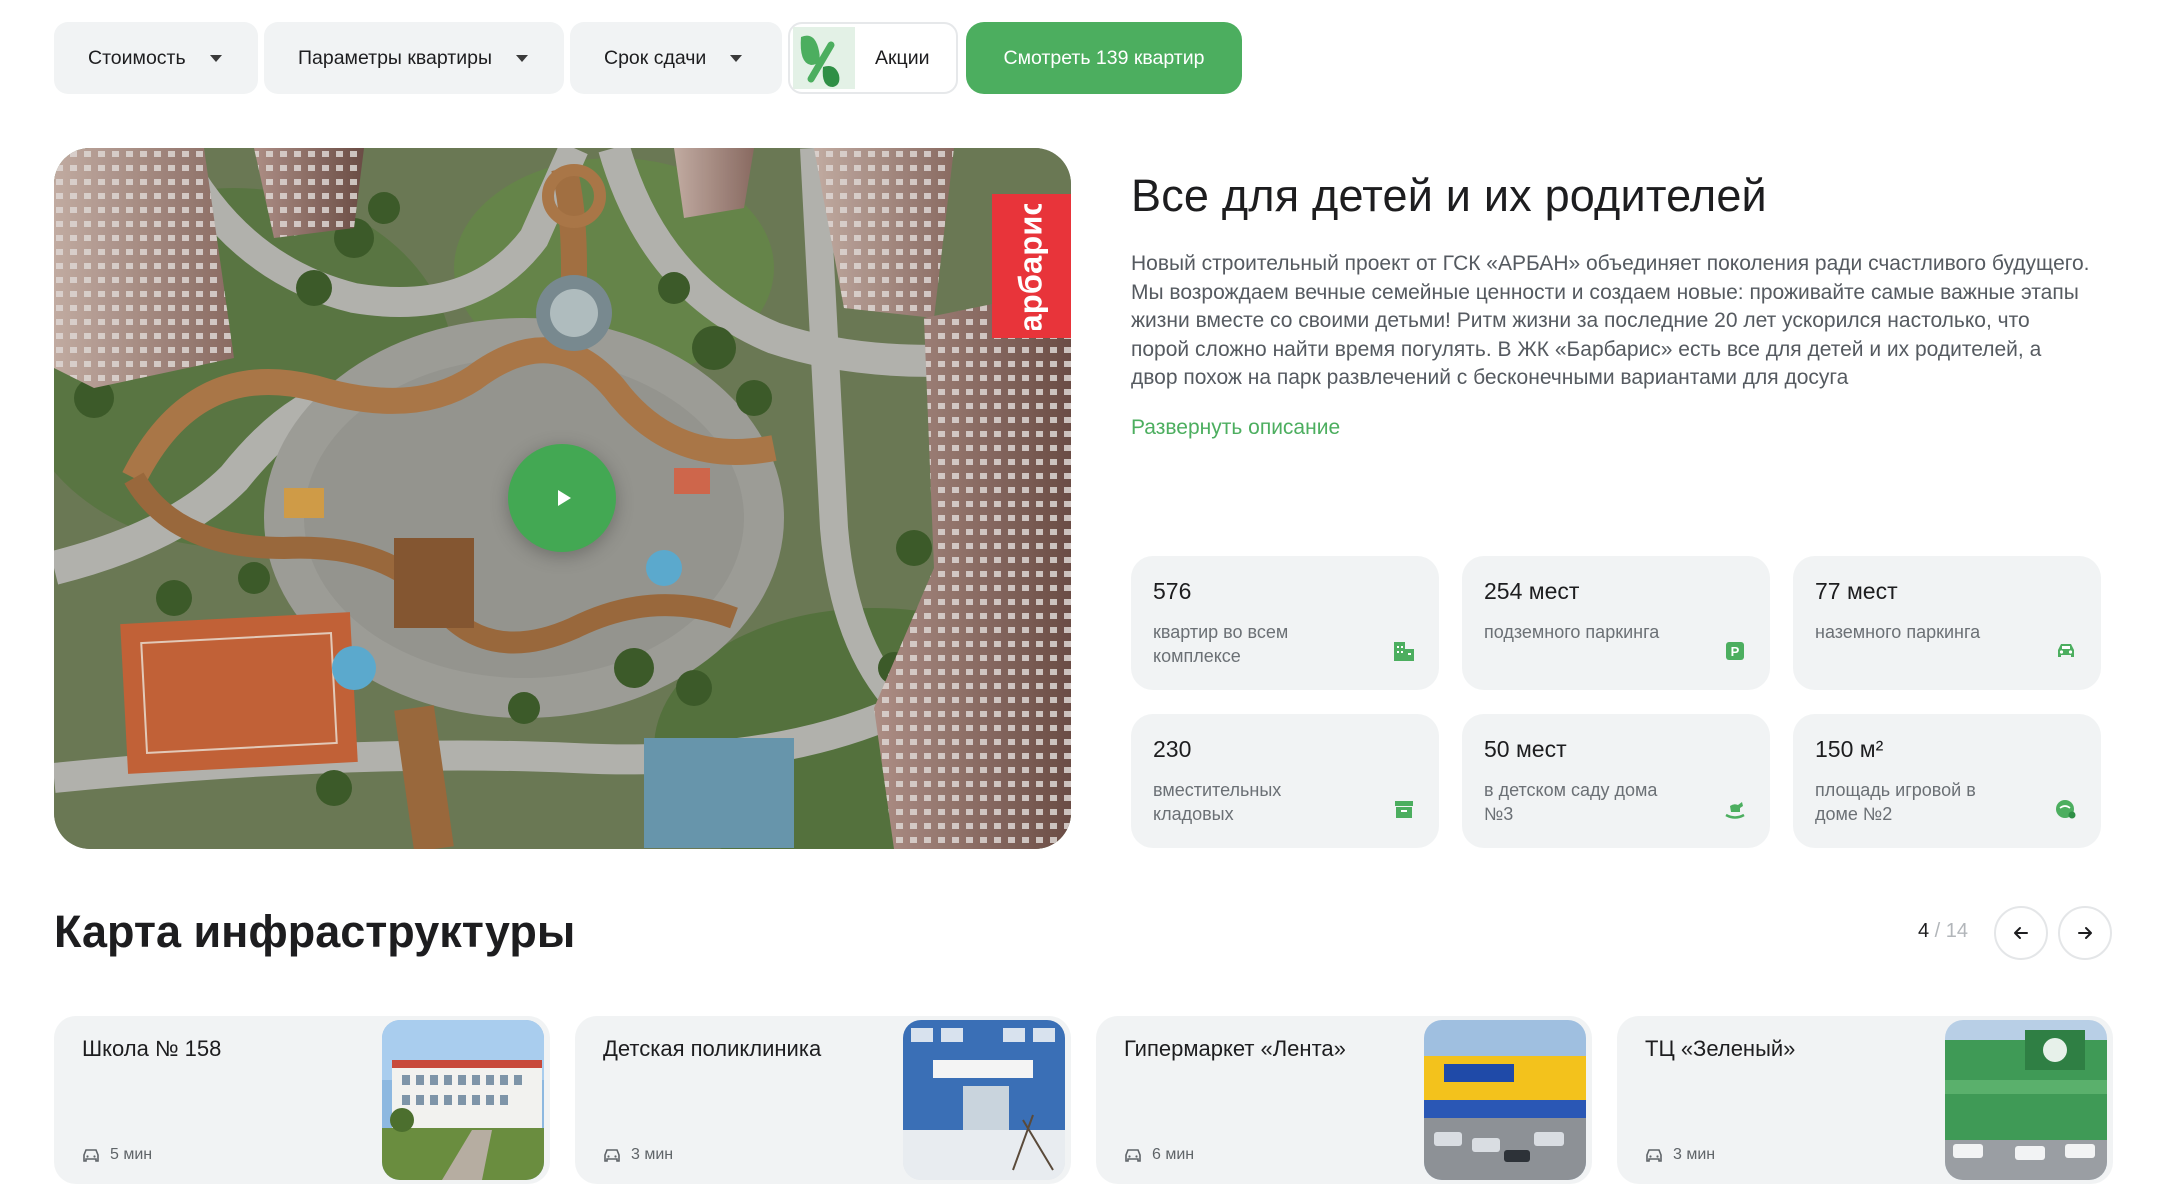 This screenshot has height=1201, width=2161. Describe the element at coordinates (823, 1100) in the screenshot. I see `infrastructure-card-clinic: Детская поликлиника 3 мин` at that location.